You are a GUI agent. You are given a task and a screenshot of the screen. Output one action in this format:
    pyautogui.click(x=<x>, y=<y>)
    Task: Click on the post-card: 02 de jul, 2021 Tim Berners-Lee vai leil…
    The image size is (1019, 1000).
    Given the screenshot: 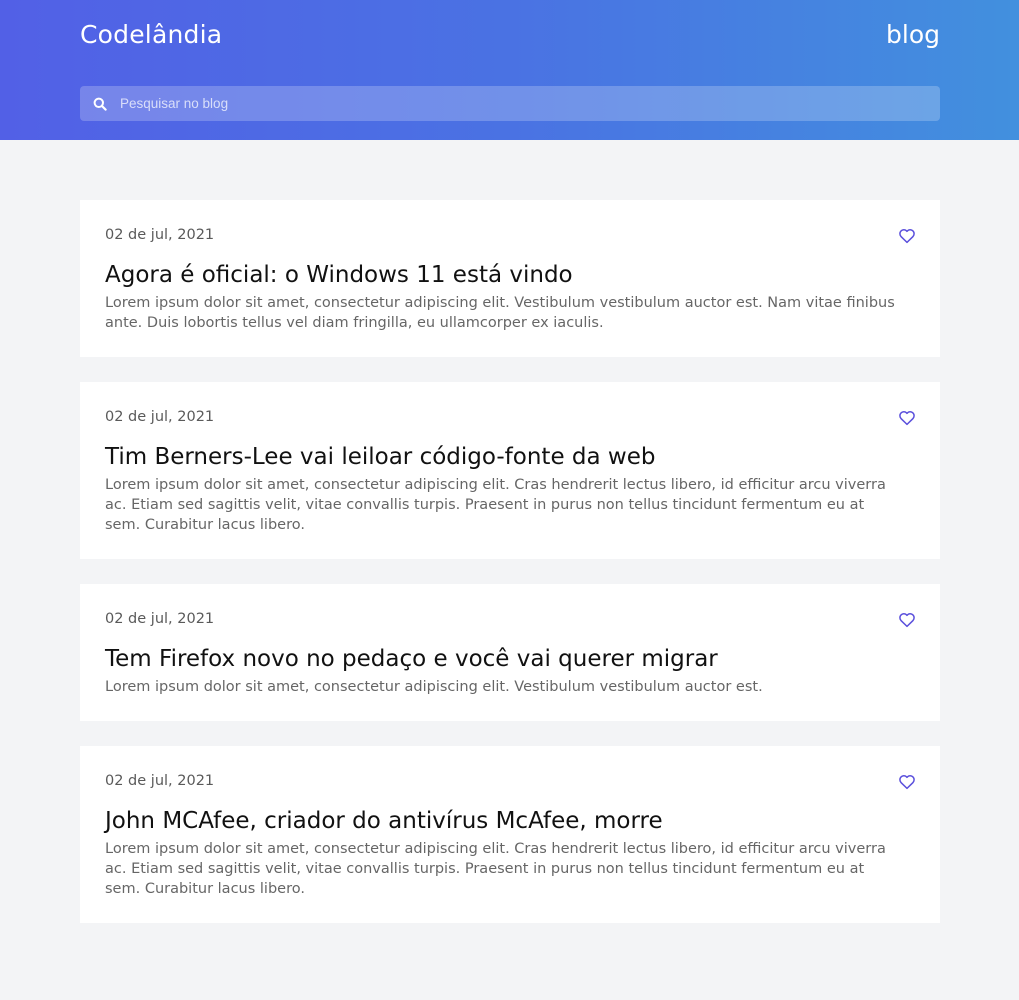 What is the action you would take?
    pyautogui.click(x=510, y=470)
    